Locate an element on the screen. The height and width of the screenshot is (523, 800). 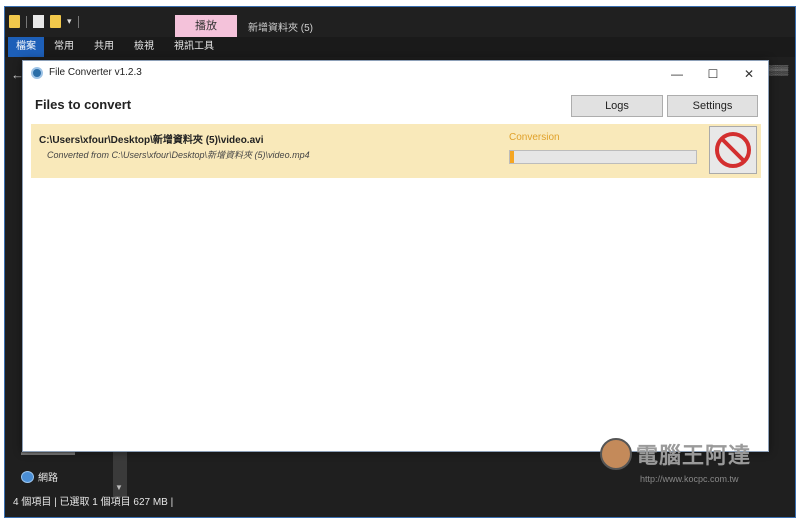
explorer-status-bar: 4 個項目 | 已選取 1 個項目 627 MB | is located at coordinates (93, 502).